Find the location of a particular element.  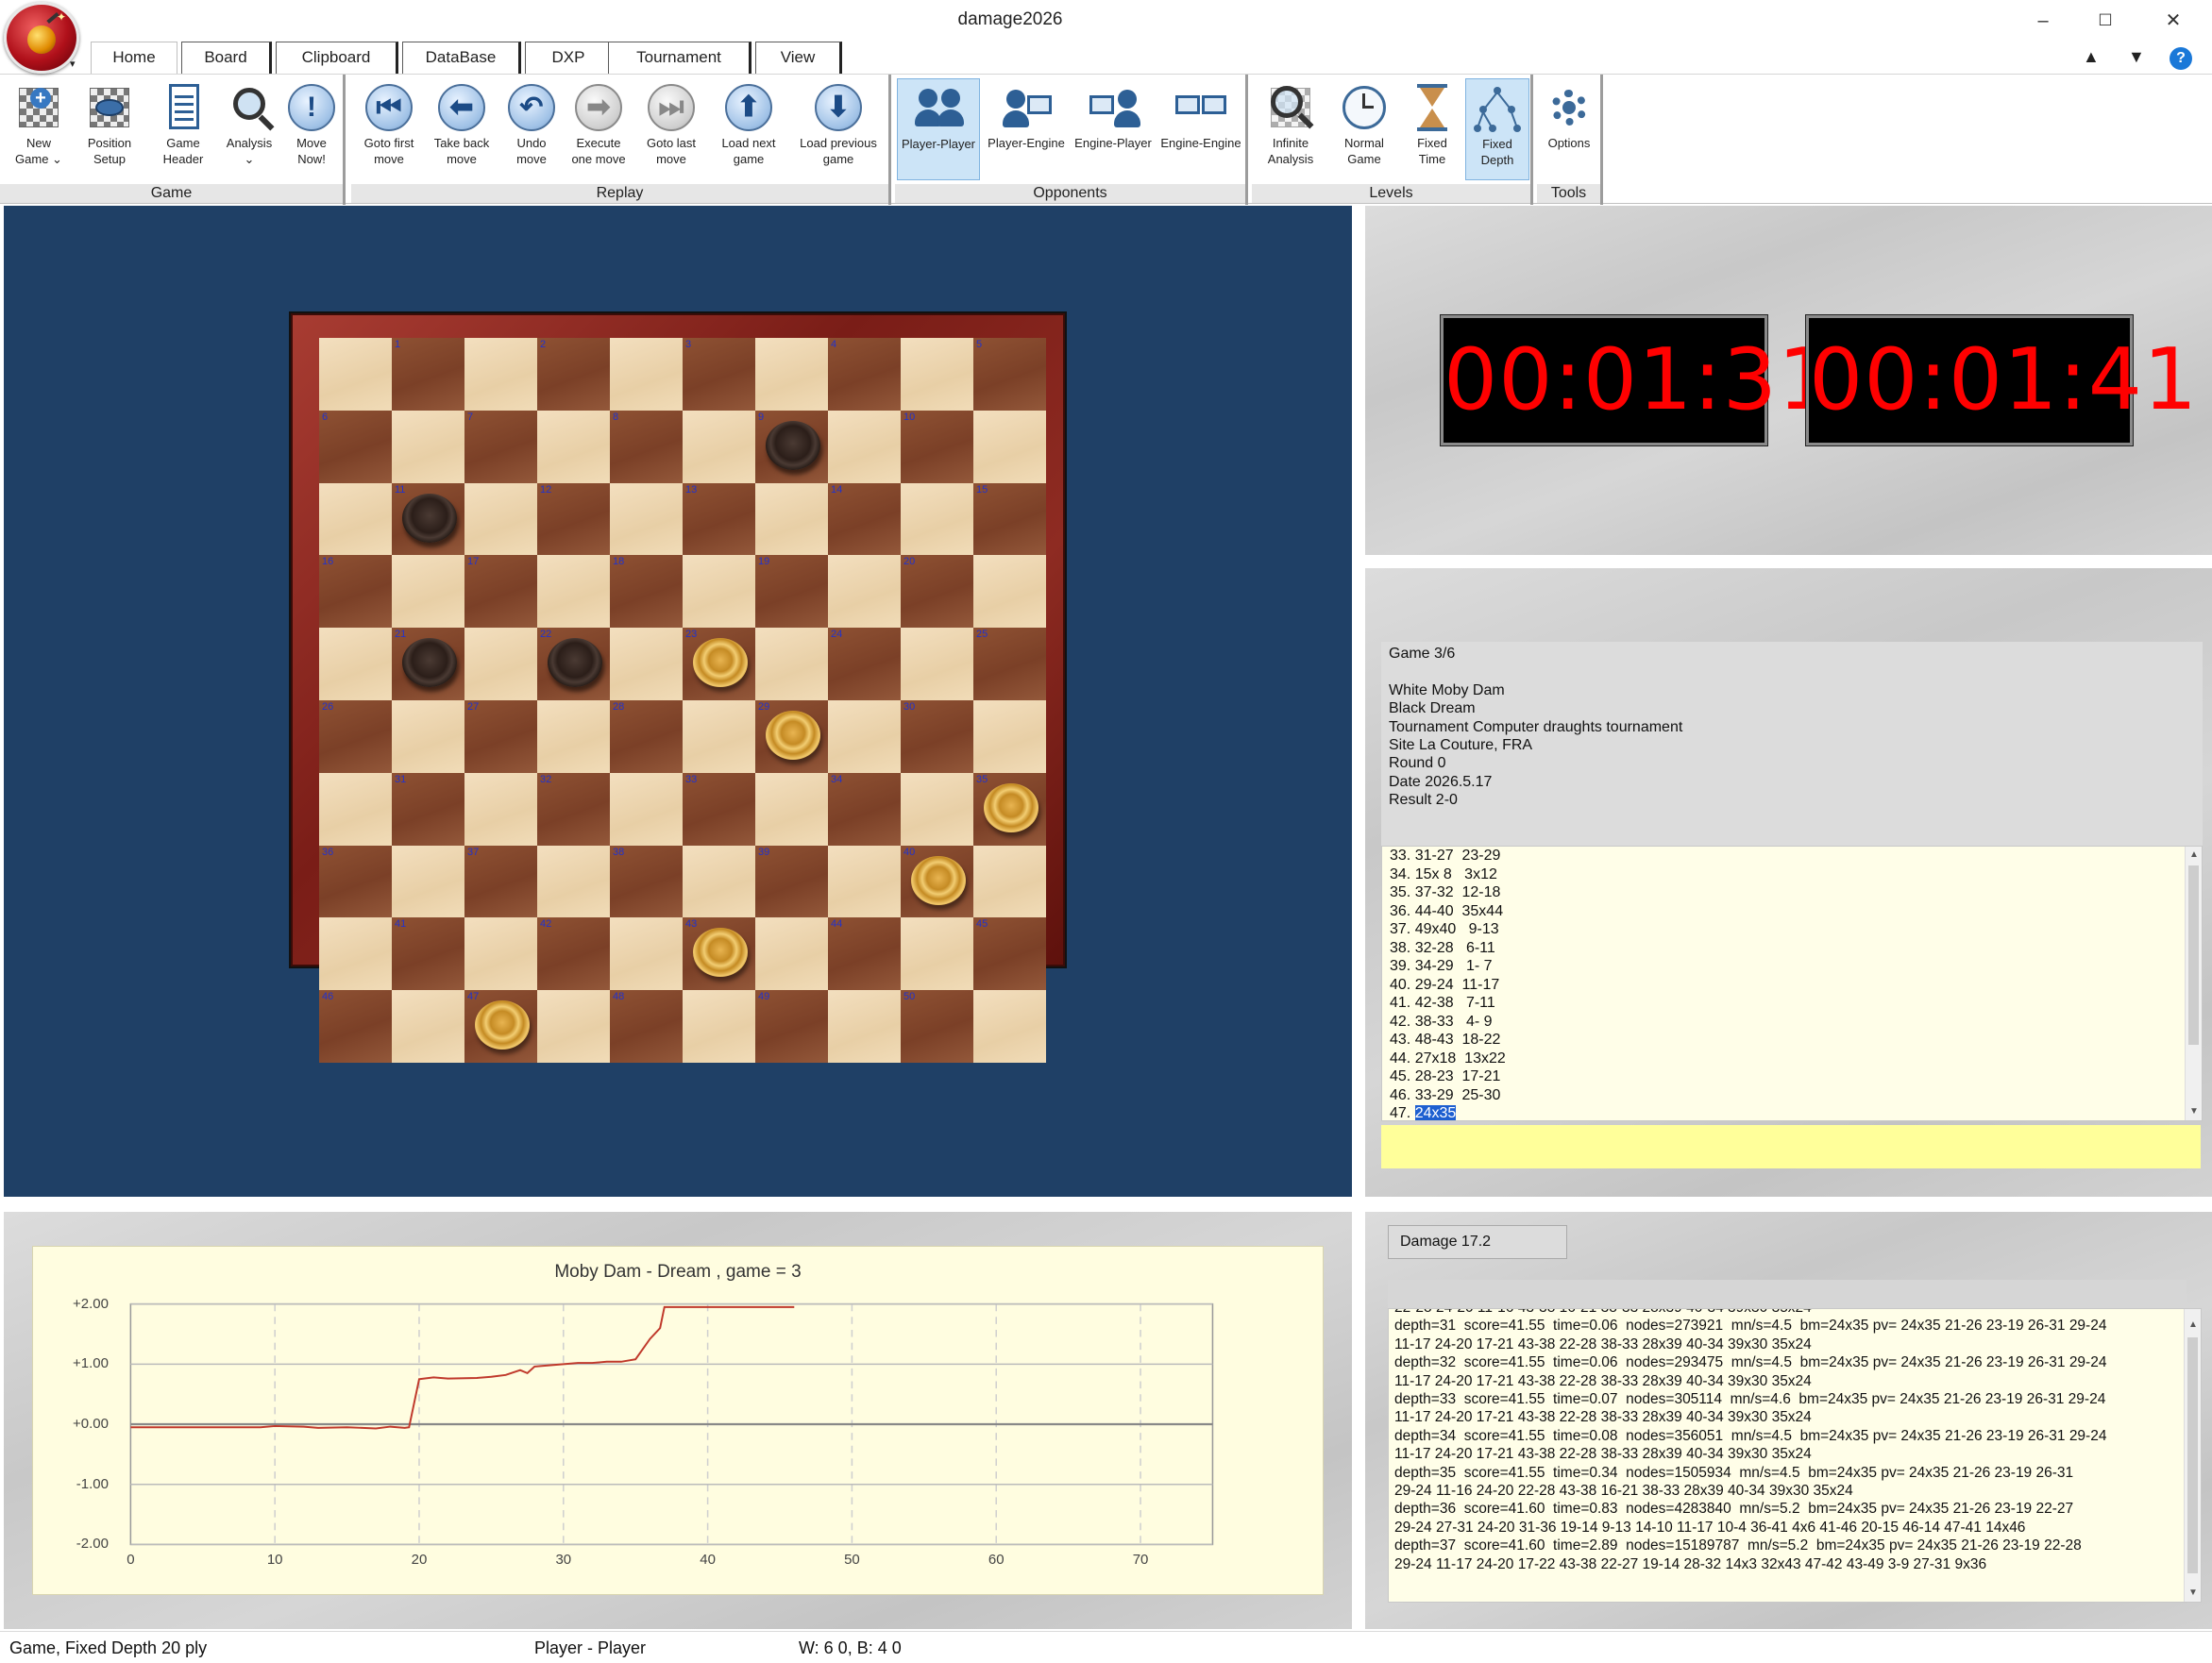

square-37: 37 is located at coordinates (500, 881).